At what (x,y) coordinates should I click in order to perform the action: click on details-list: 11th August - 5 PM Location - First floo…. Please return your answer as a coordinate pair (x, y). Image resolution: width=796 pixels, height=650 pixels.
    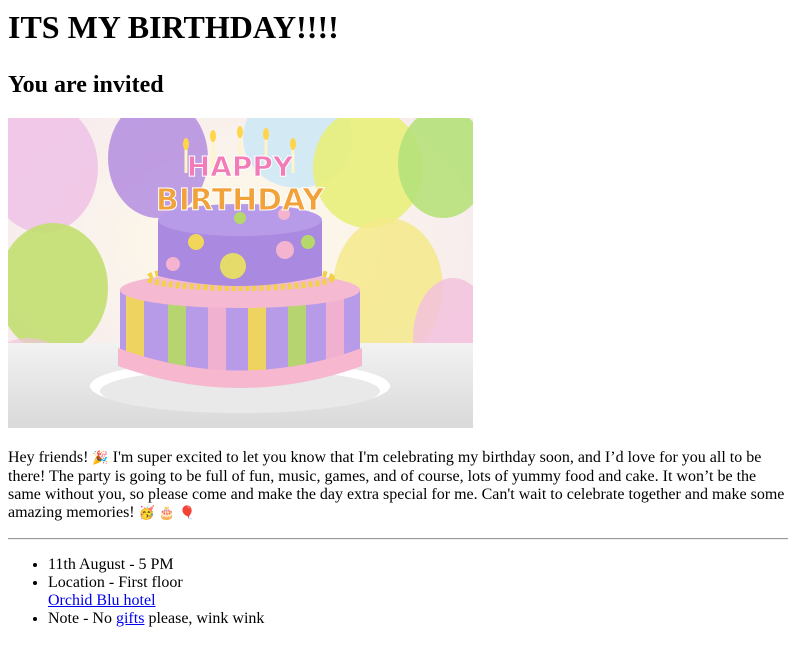
    Looking at the image, I should click on (398, 592).